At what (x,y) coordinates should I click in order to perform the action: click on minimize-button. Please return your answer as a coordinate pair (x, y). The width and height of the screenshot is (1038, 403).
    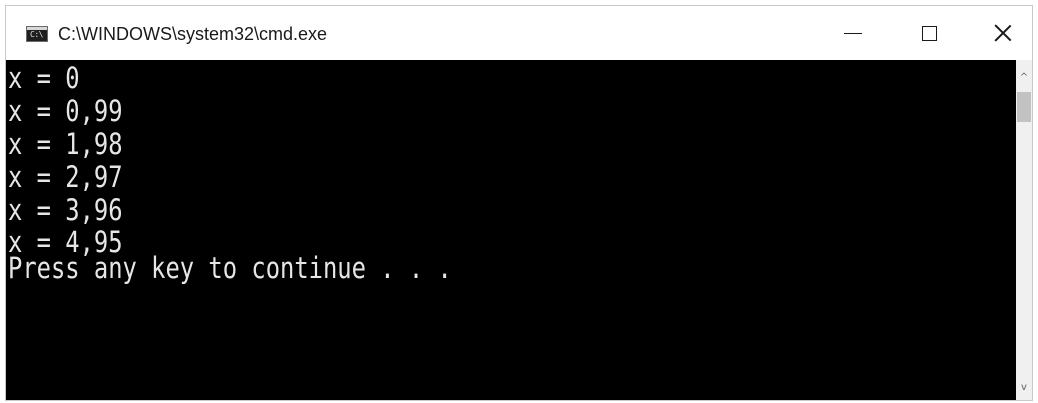
    Looking at the image, I should click on (853, 33).